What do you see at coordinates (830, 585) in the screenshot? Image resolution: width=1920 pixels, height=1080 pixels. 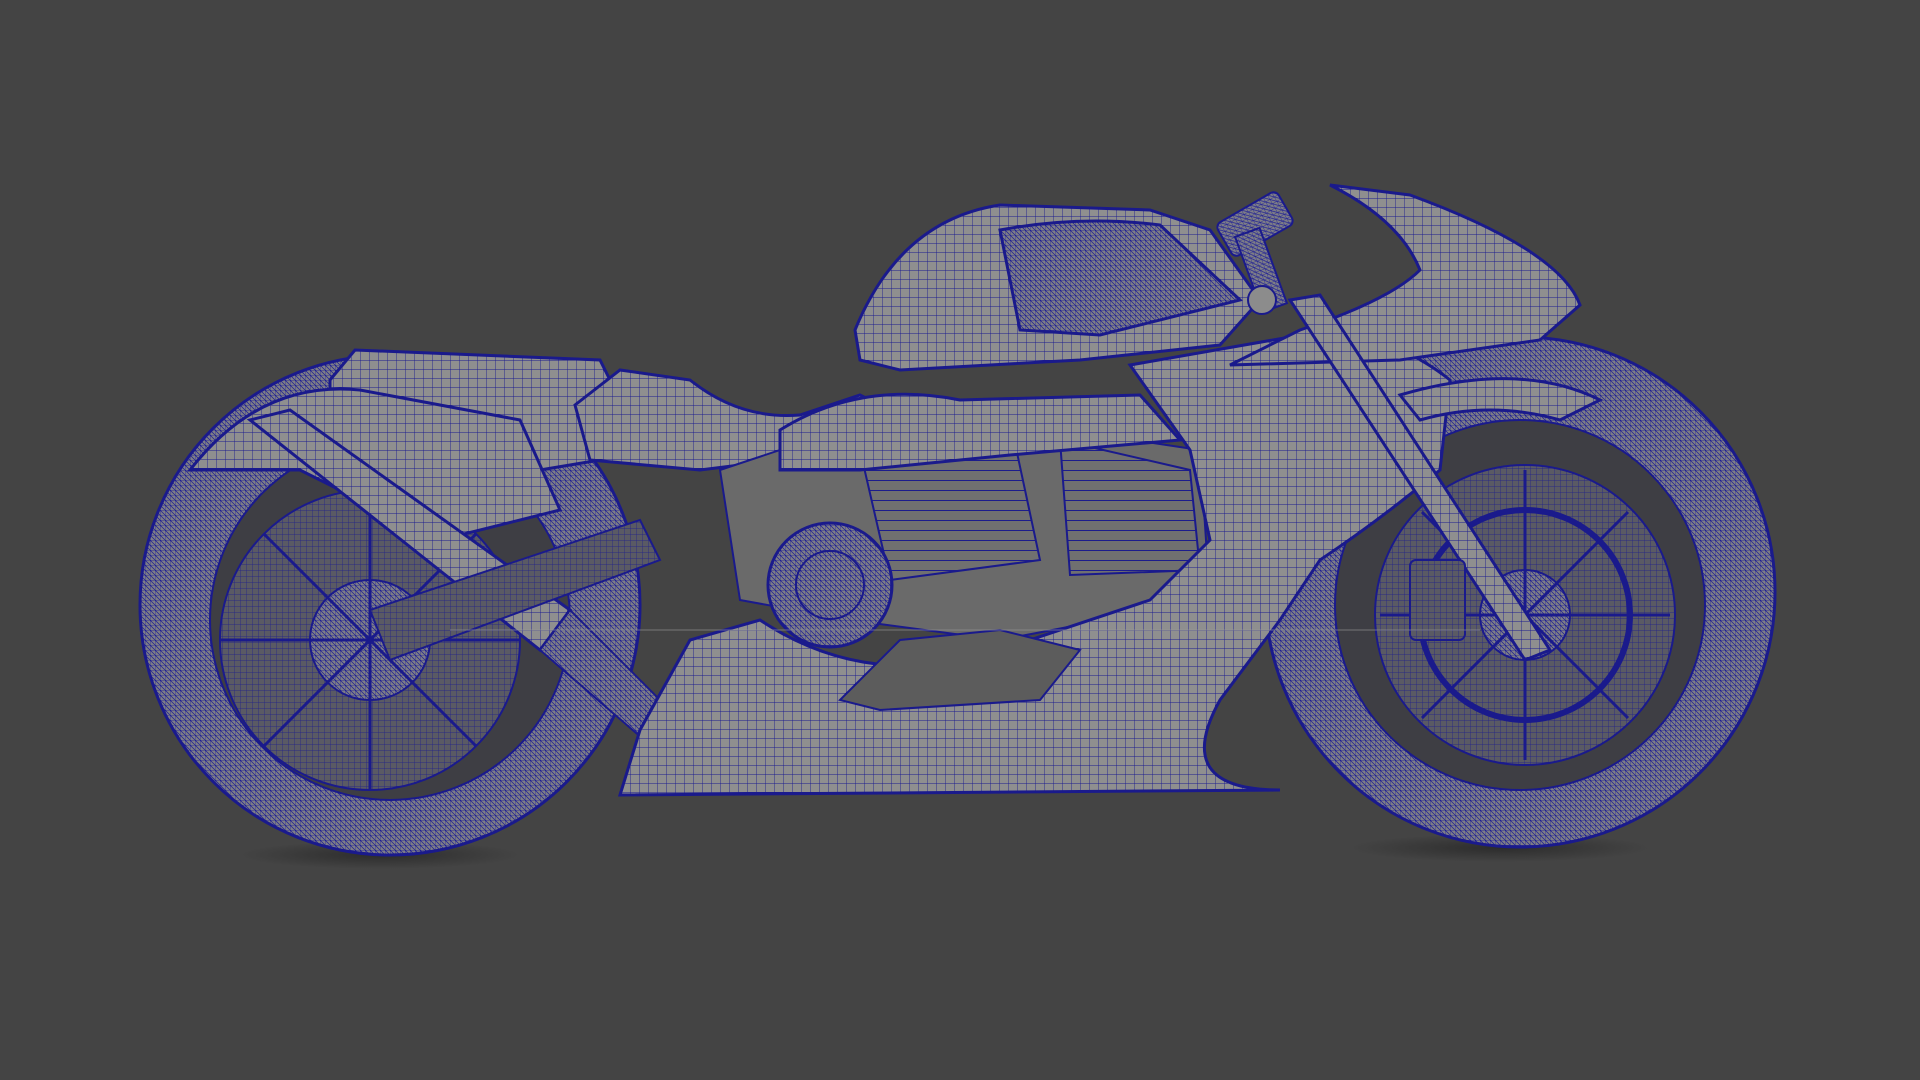 I see `clutch-cover` at bounding box center [830, 585].